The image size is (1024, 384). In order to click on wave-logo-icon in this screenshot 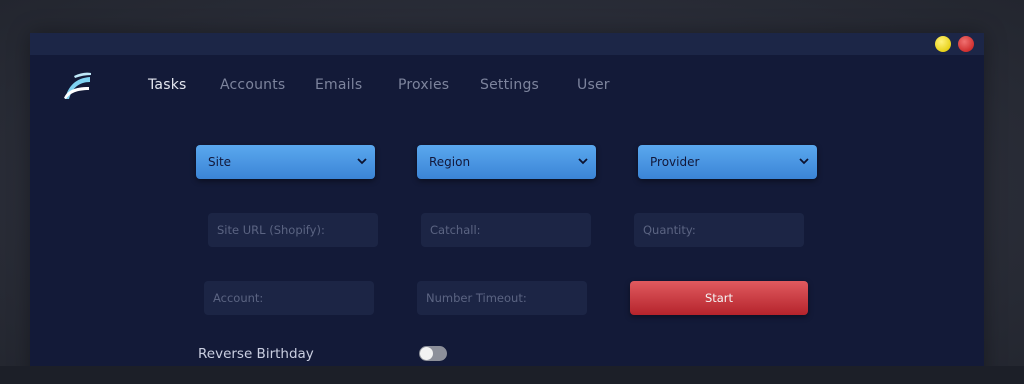, I will do `click(77, 86)`.